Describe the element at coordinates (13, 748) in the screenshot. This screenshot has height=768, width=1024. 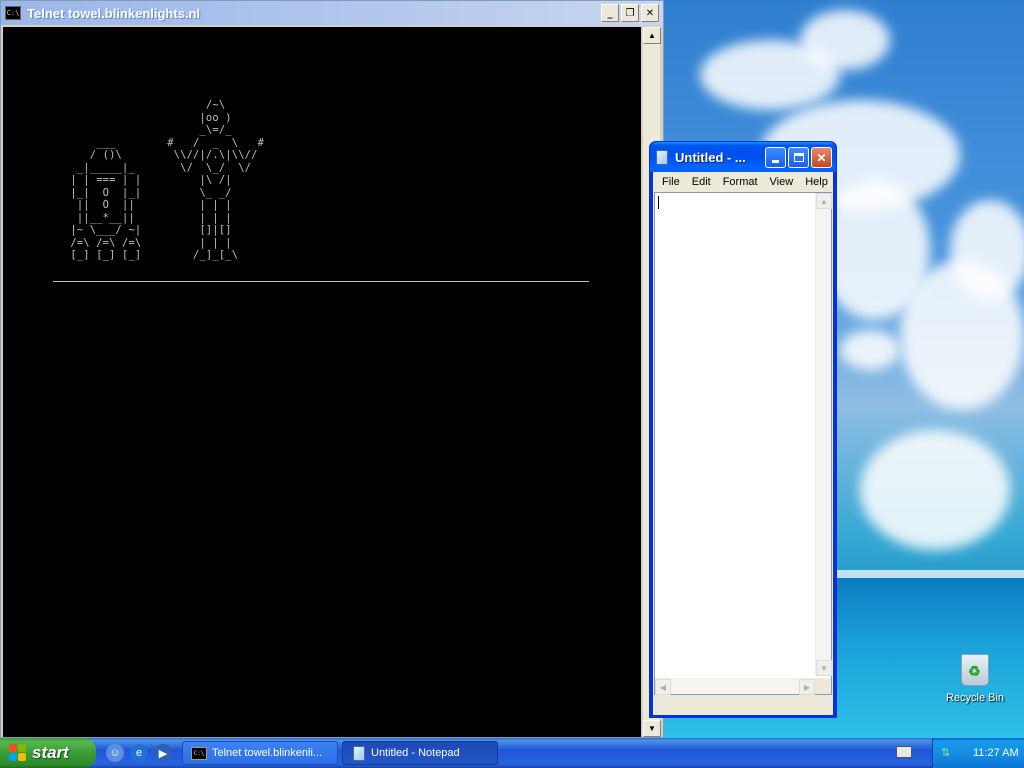
I see `logo-red` at that location.